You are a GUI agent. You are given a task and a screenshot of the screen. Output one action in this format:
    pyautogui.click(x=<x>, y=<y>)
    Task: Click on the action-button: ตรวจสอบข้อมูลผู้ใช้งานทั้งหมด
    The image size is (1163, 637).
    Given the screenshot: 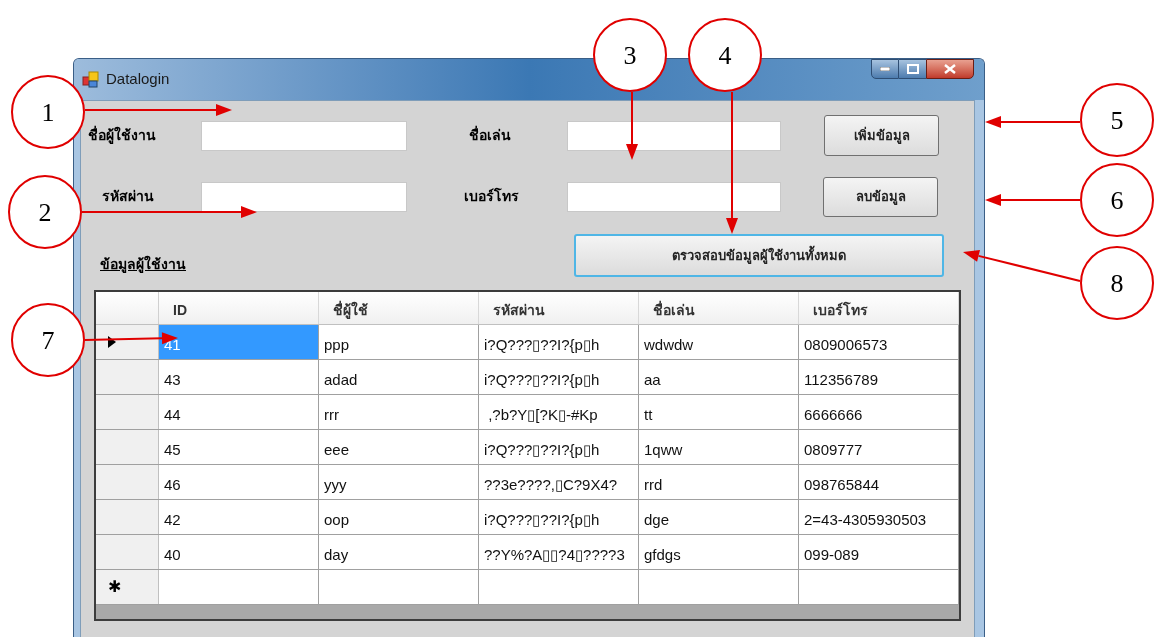 What is the action you would take?
    pyautogui.click(x=759, y=255)
    